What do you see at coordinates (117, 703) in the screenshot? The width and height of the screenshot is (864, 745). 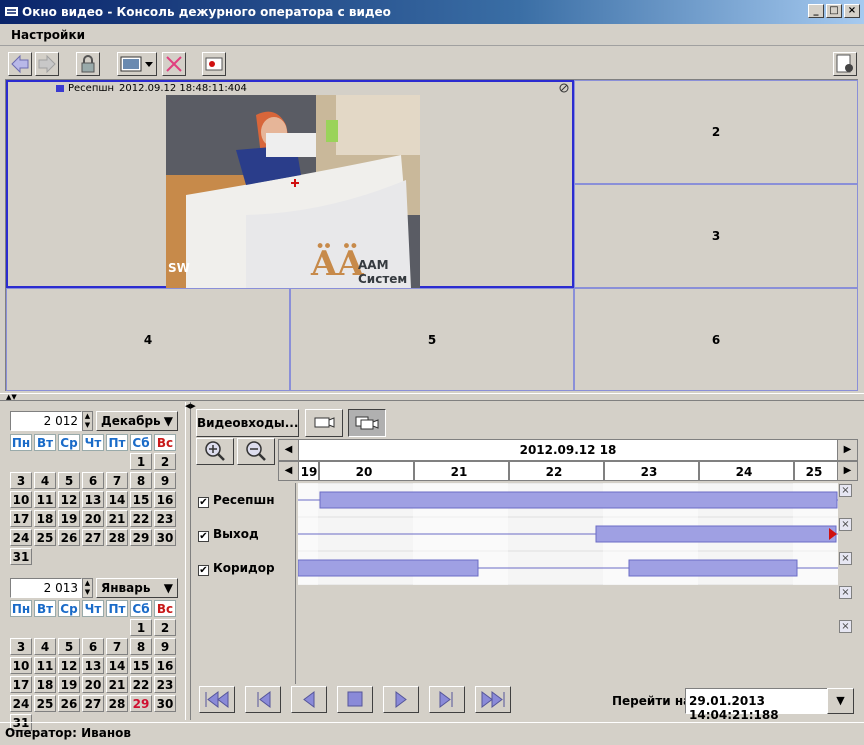 I see `calendar-day: 28` at bounding box center [117, 703].